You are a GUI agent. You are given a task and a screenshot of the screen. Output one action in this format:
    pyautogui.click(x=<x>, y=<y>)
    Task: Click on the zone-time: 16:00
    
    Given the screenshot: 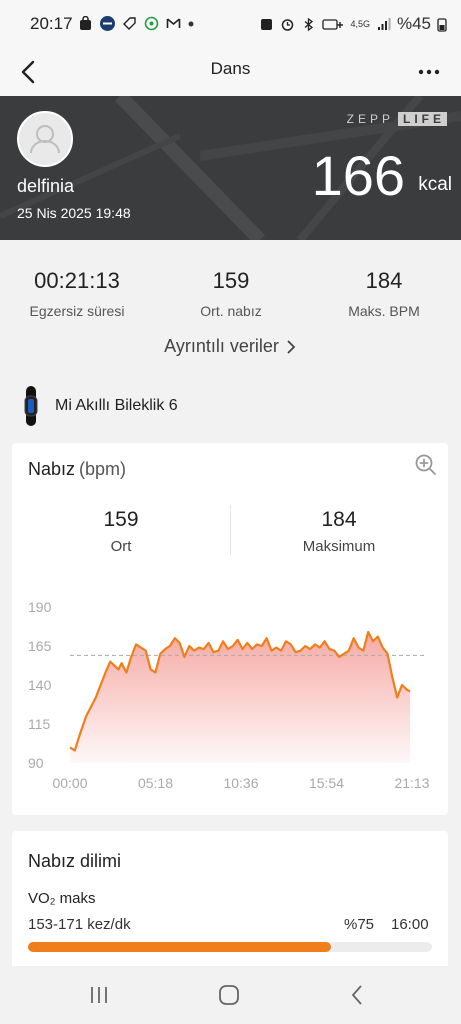 What is the action you would take?
    pyautogui.click(x=410, y=924)
    